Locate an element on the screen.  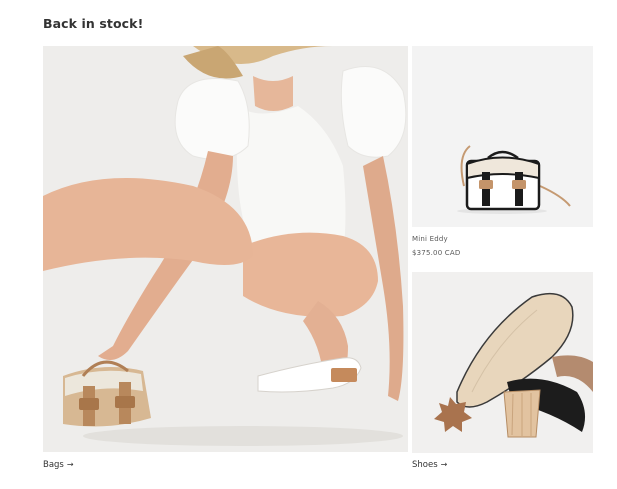
shoes-collection-label: Shoes is located at coordinates (425, 465).